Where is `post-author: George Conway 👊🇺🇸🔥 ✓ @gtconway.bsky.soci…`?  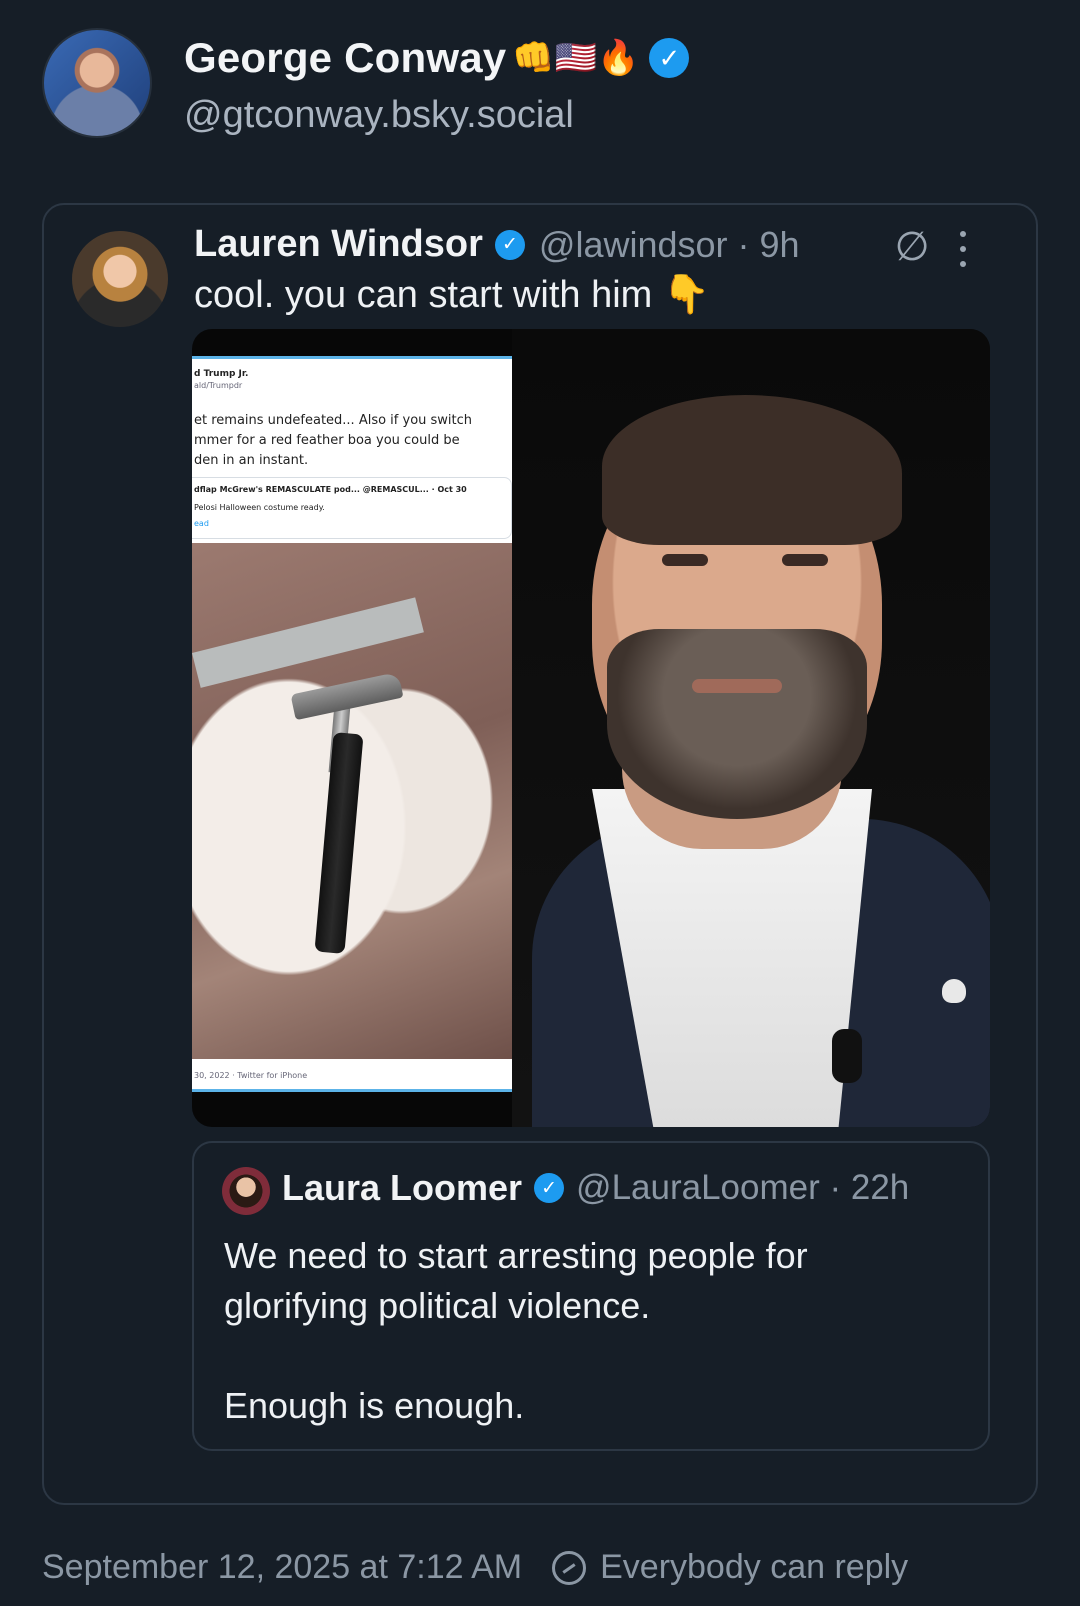 post-author: George Conway 👊🇺🇸🔥 ✓ @gtconway.bsky.soci… is located at coordinates (366, 83).